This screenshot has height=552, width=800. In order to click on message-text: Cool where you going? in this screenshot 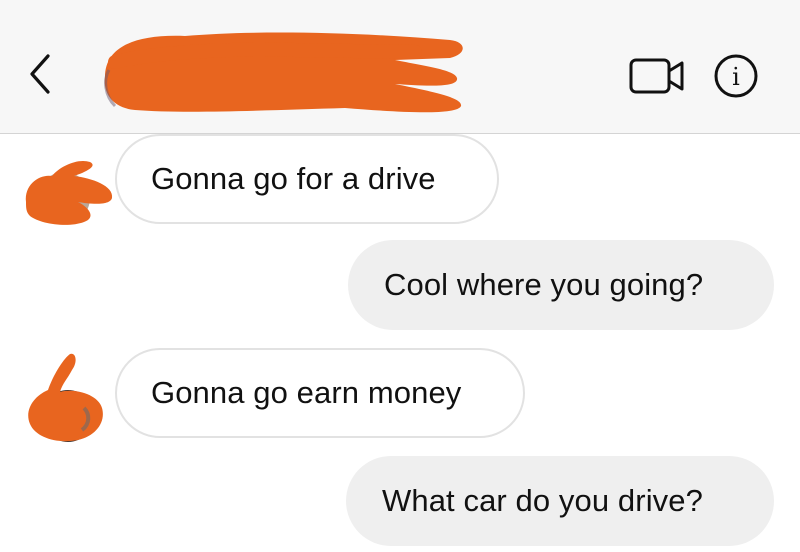, I will do `click(544, 284)`.